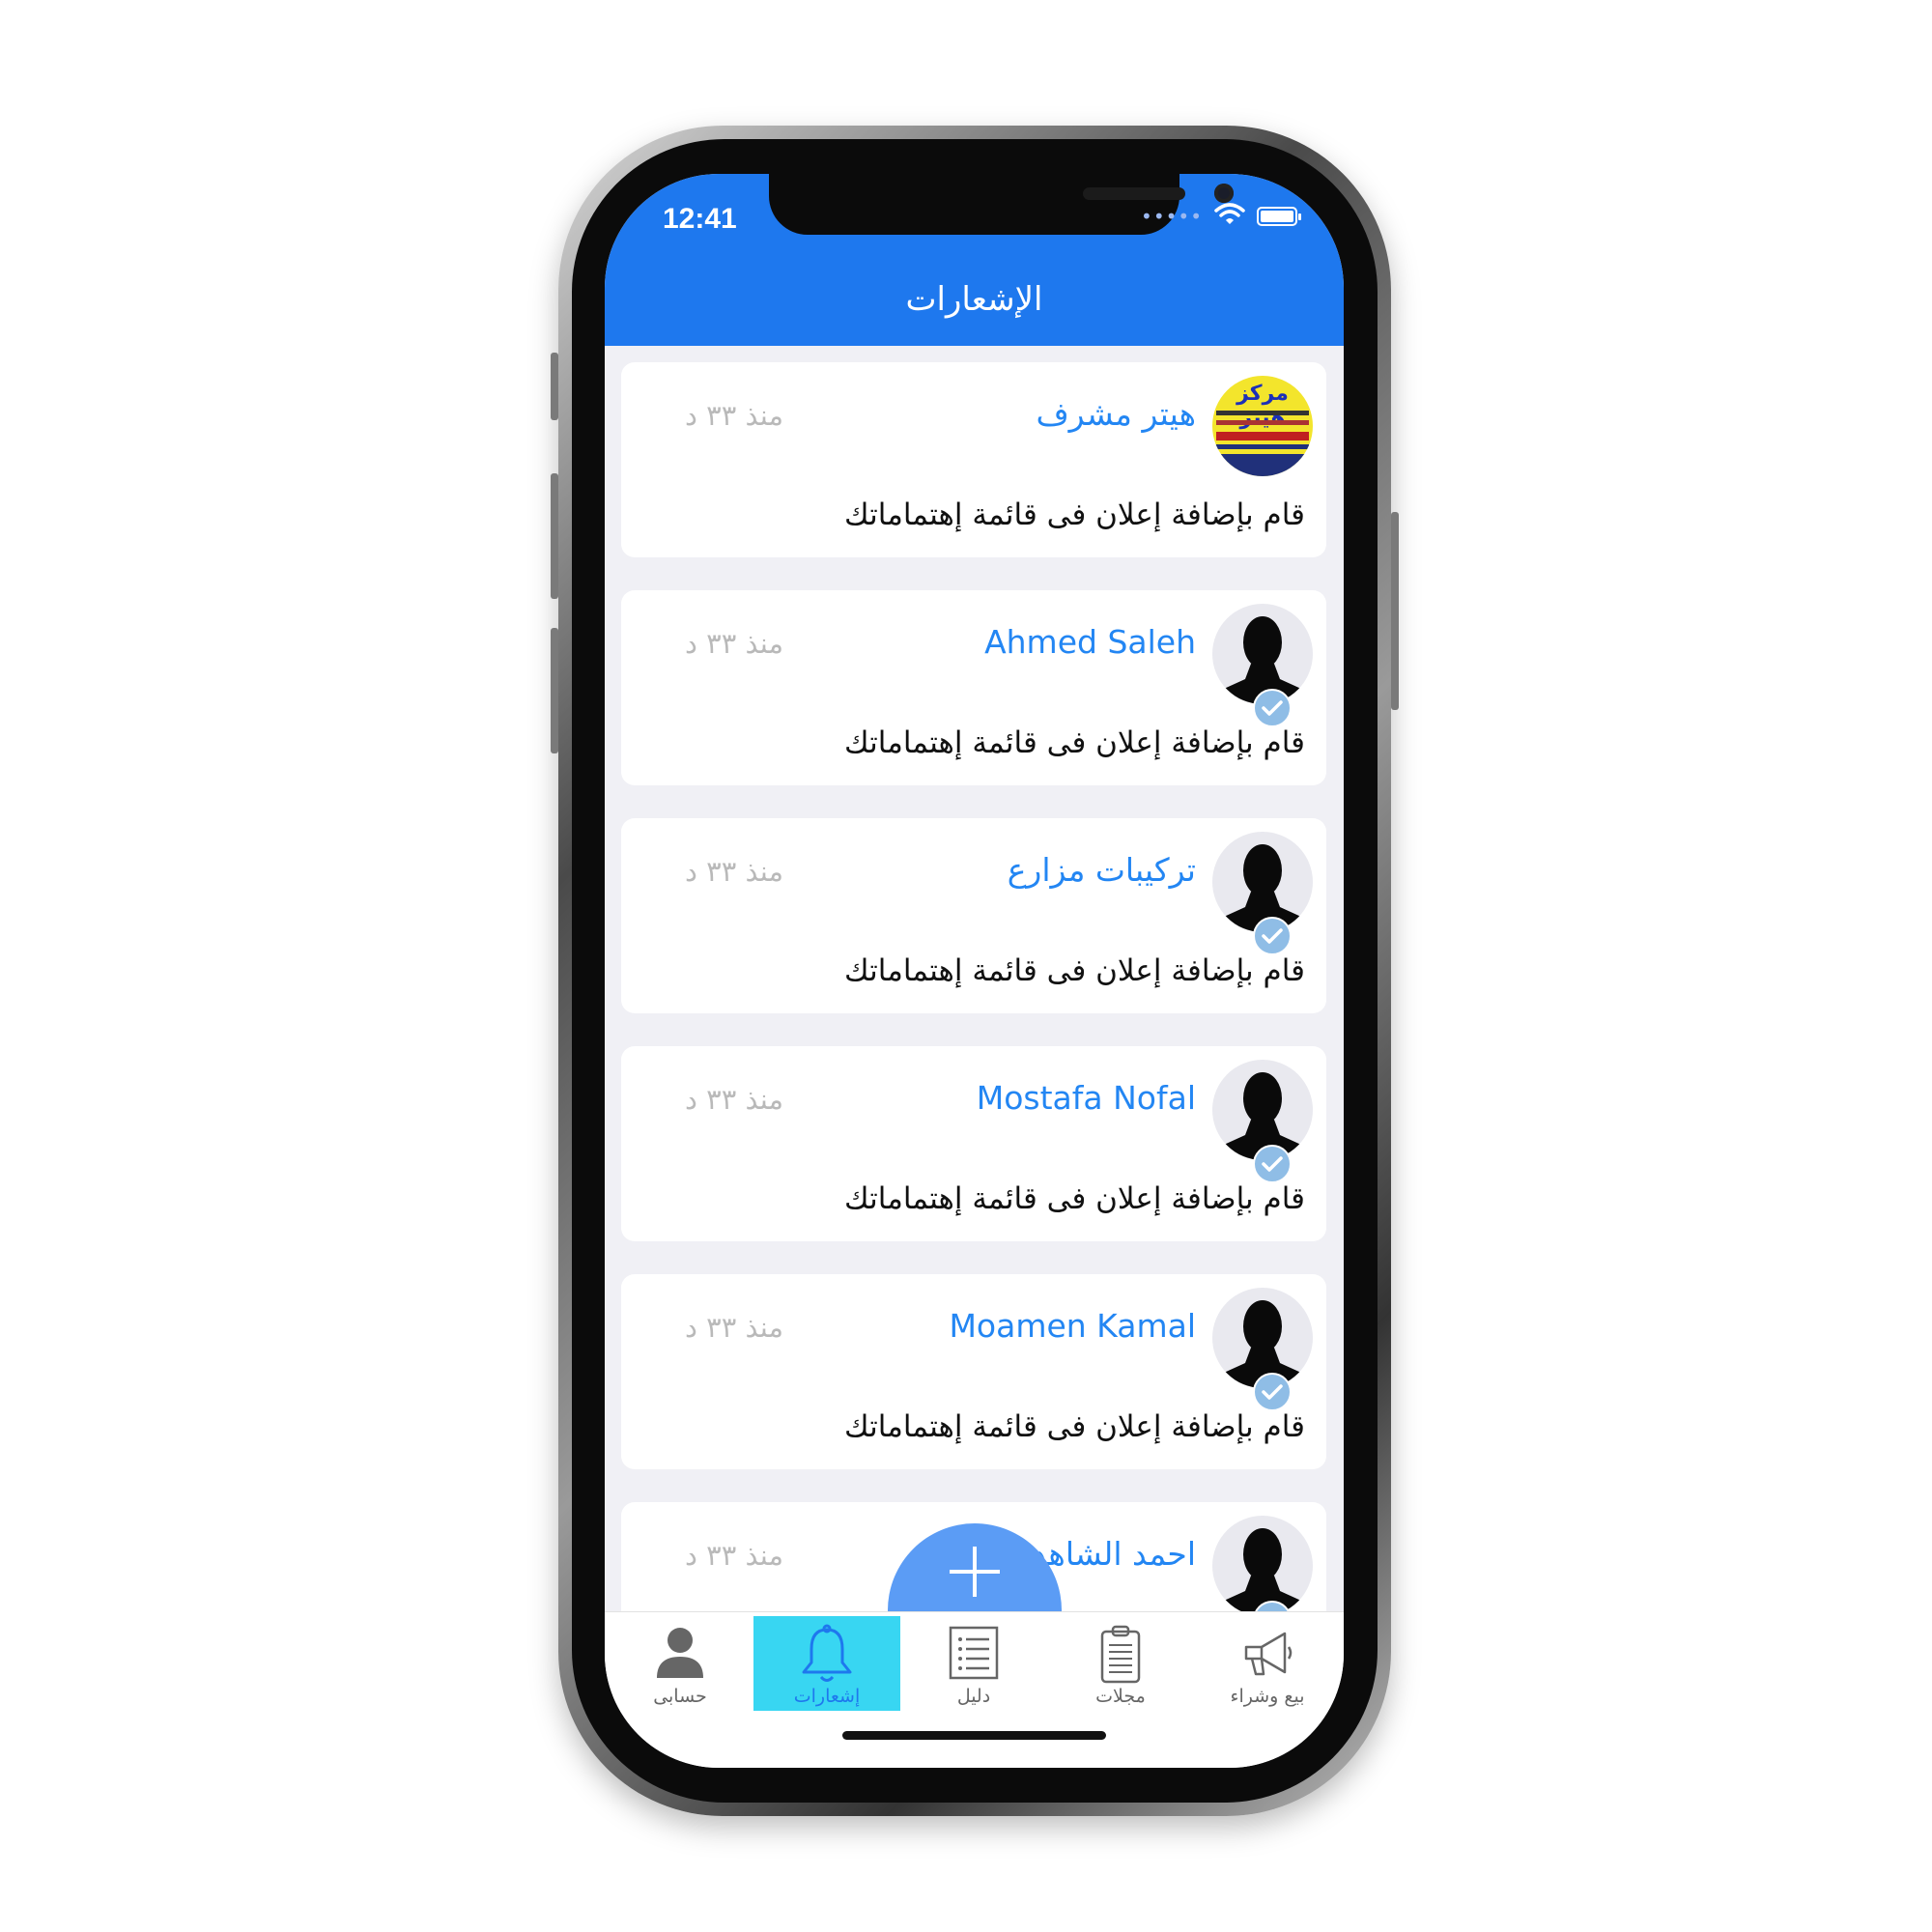 This screenshot has height=1932, width=1932. What do you see at coordinates (827, 1657) in the screenshot?
I see `bell-icon` at bounding box center [827, 1657].